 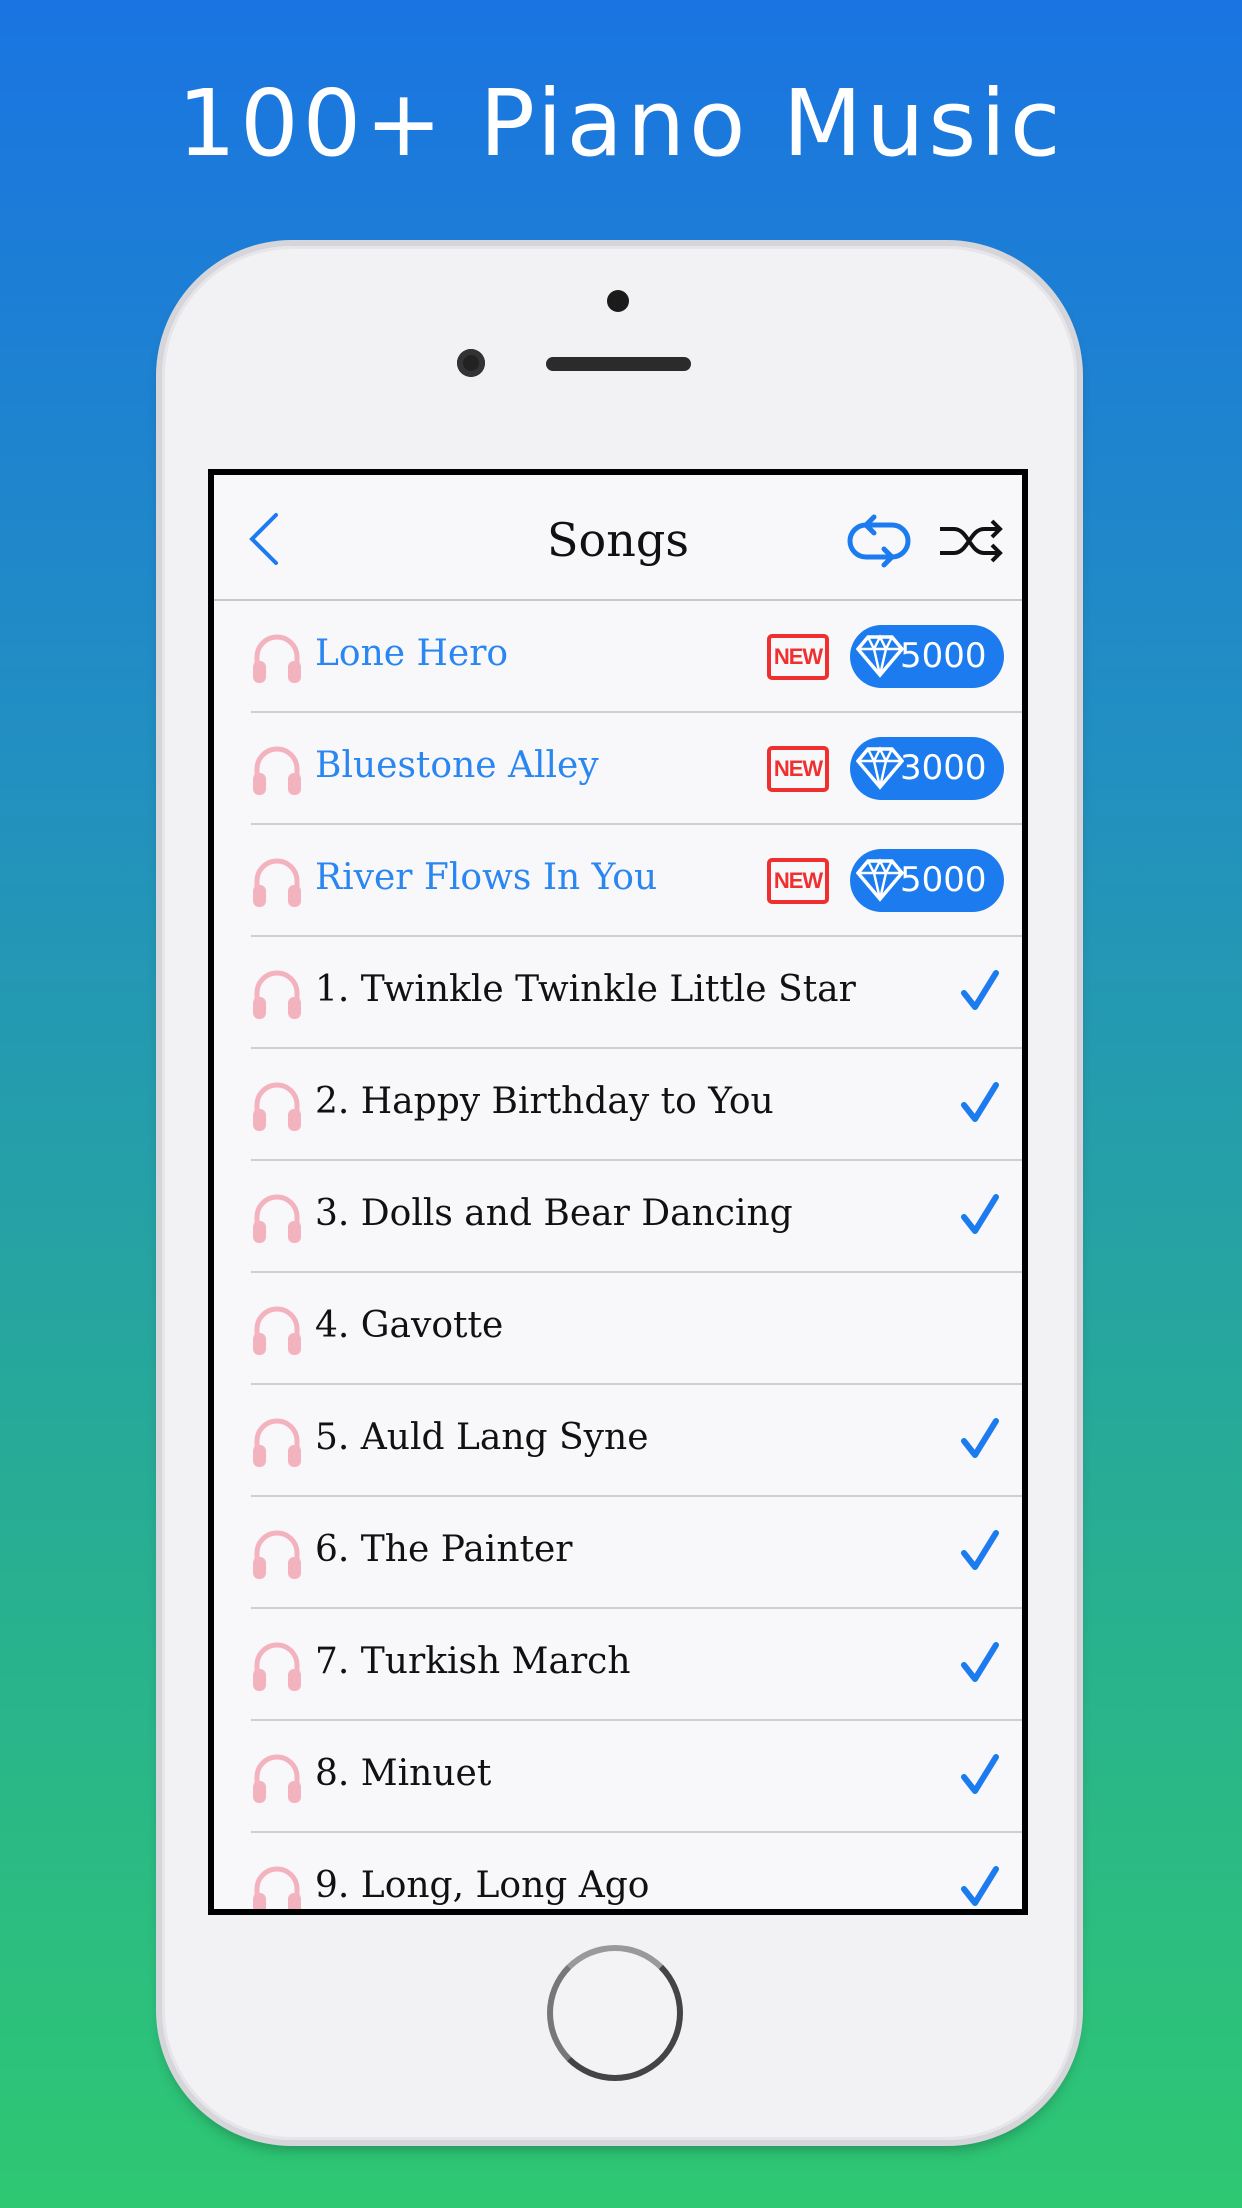 I want to click on promo-headline: 100+ Piano Music, so click(x=621, y=123).